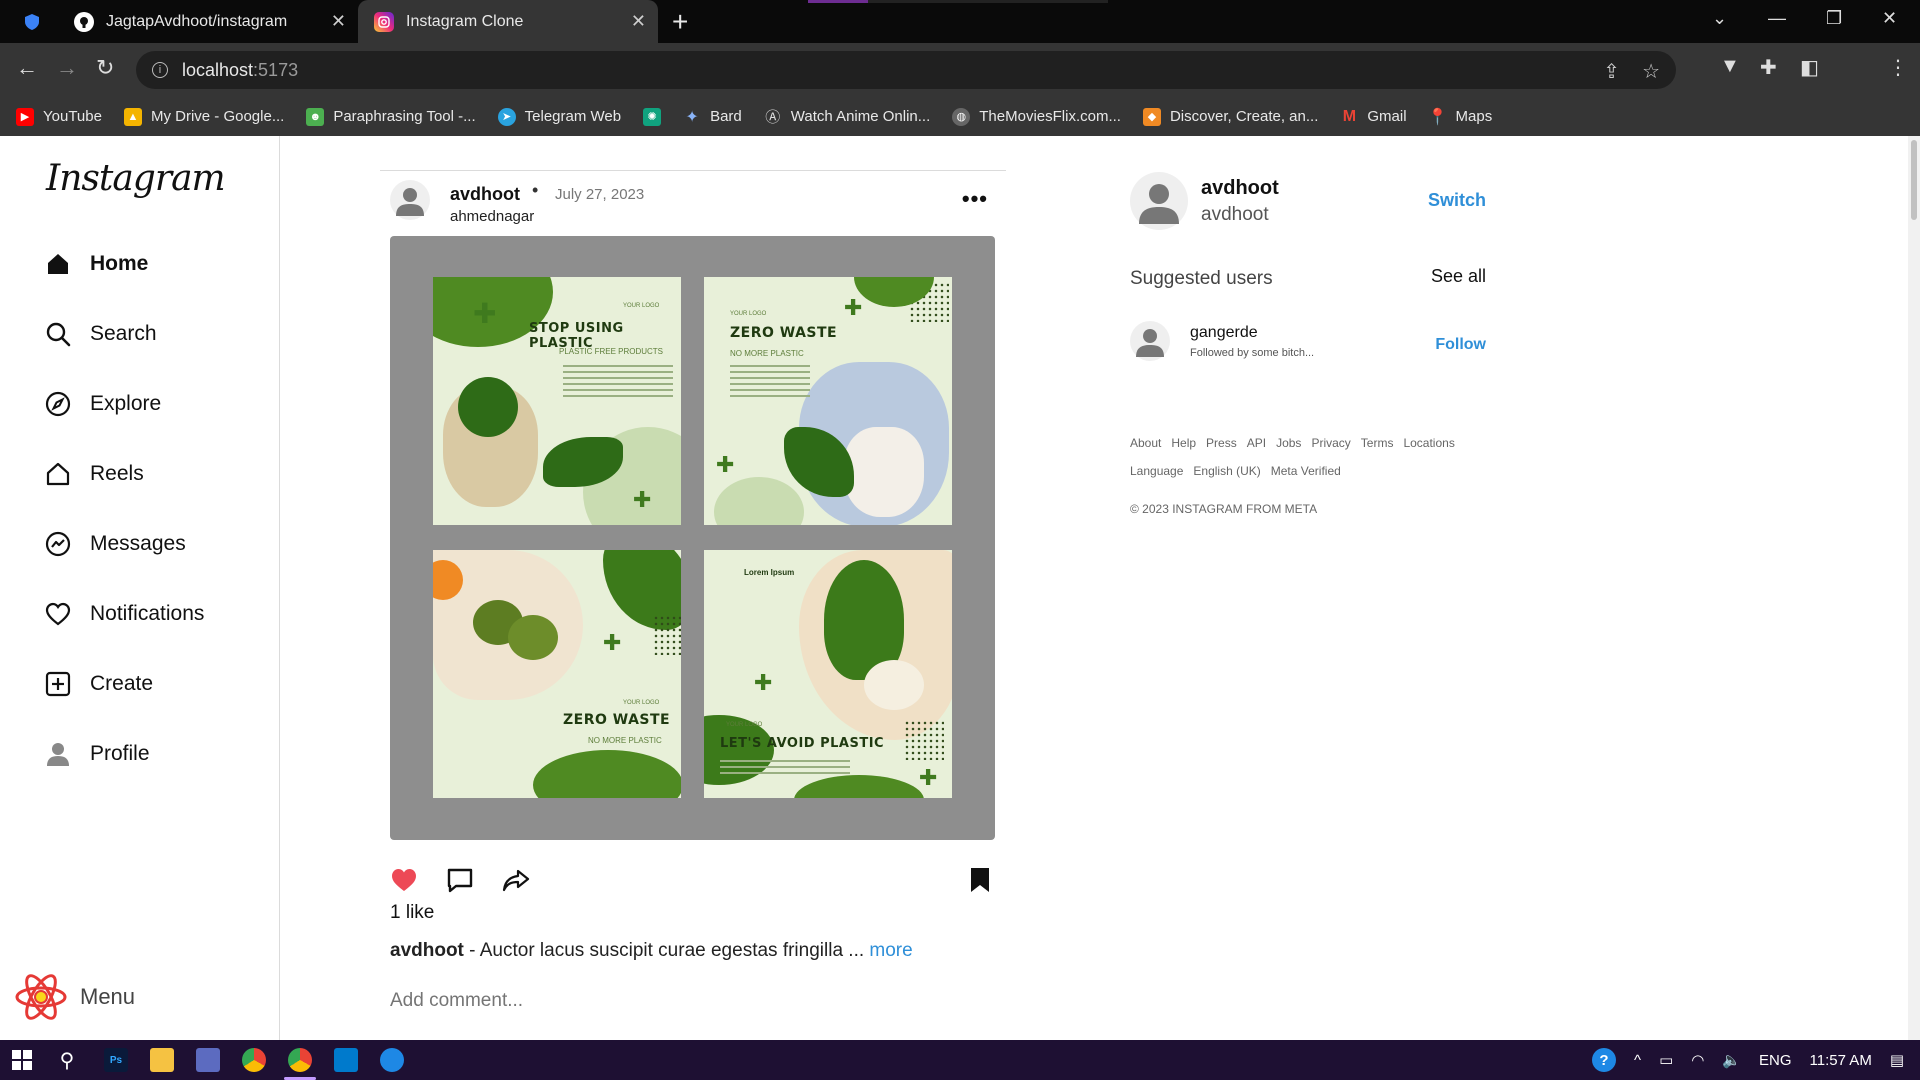  Describe the element at coordinates (116, 1060) in the screenshot. I see `photoshop-icon: Ps` at that location.